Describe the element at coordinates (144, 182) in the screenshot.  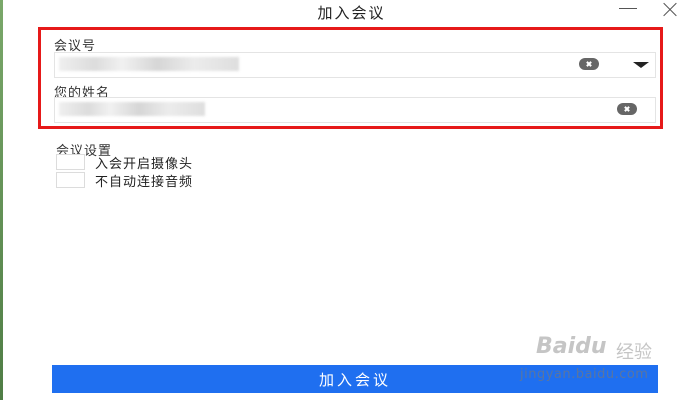
I see `audio-option-label: 不自动连接音频` at that location.